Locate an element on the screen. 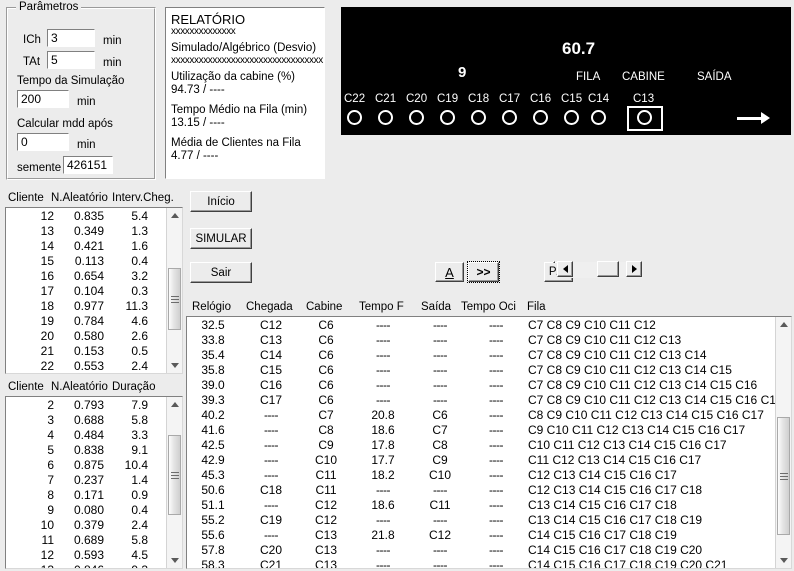 This screenshot has height=571, width=794. table-row: 16 0.654 3.2 is located at coordinates (85, 276).